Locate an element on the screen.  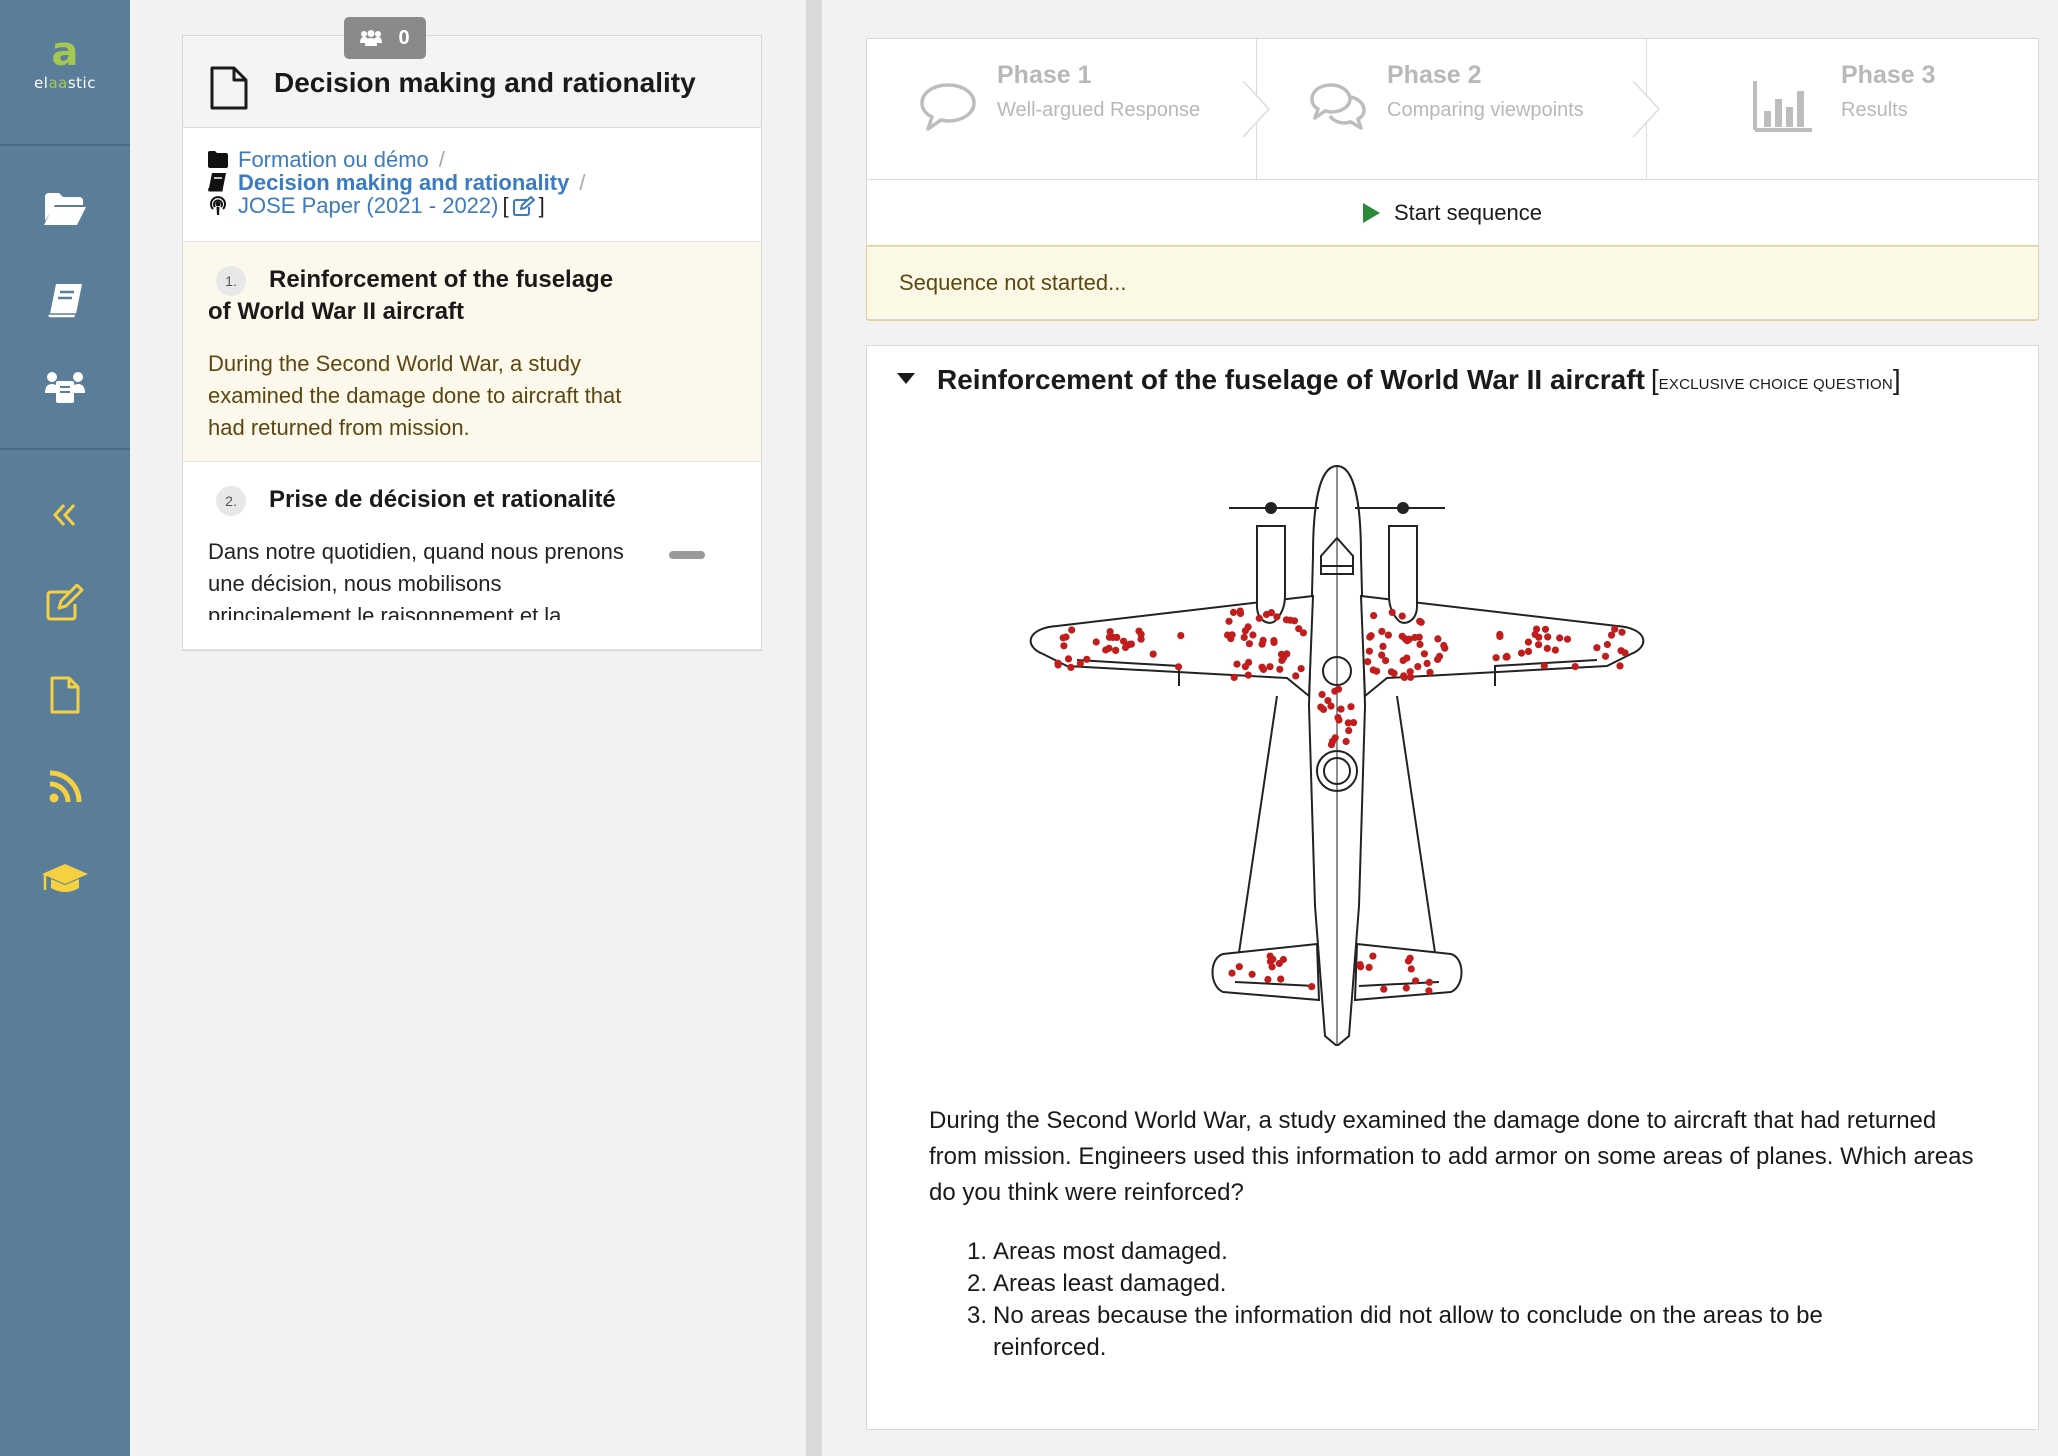
folder-open-icon is located at coordinates (65, 209).